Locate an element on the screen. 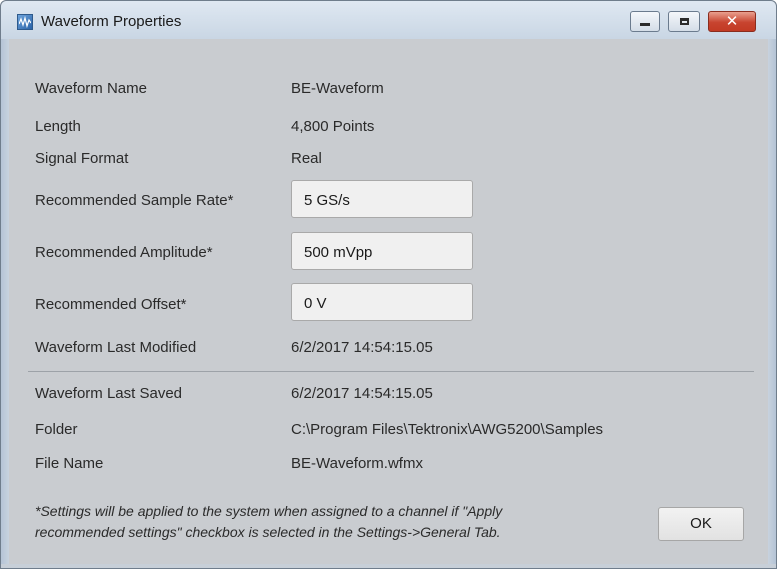 This screenshot has height=571, width=779. amplitude-field: 500 mVpp is located at coordinates (382, 251).